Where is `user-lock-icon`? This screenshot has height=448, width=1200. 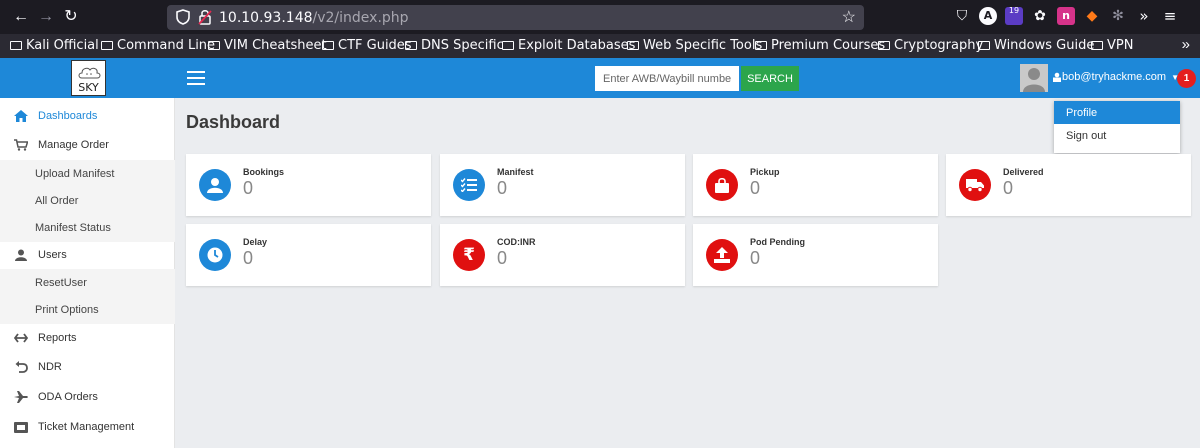 user-lock-icon is located at coordinates (1057, 77).